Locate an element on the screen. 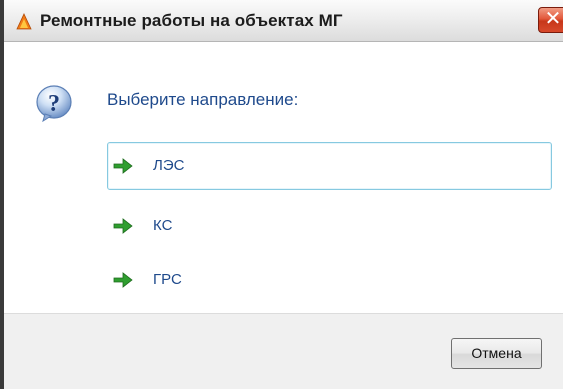 The width and height of the screenshot is (563, 389). option-label: ГРС is located at coordinates (167, 279).